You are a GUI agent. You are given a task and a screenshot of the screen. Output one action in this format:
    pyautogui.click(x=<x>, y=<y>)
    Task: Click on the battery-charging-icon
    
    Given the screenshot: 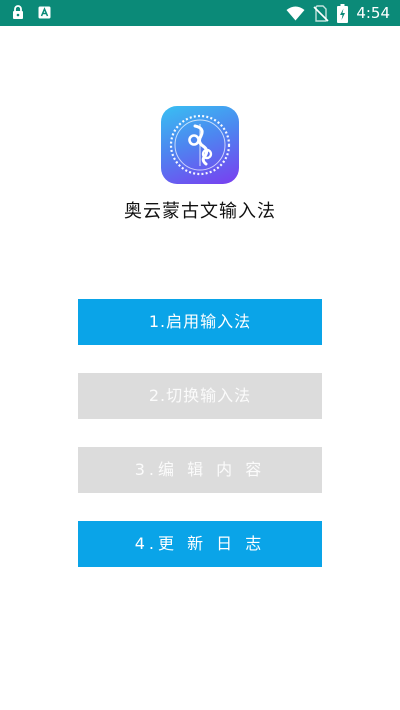 What is the action you would take?
    pyautogui.click(x=343, y=13)
    